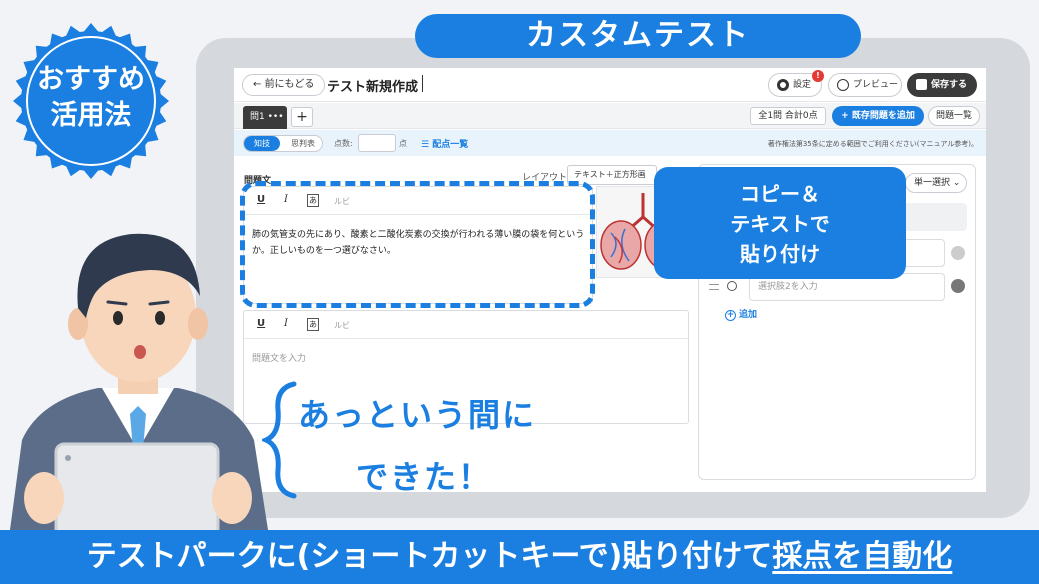 The image size is (1039, 584). I want to click on mode-thinking: 思判表, so click(303, 143).